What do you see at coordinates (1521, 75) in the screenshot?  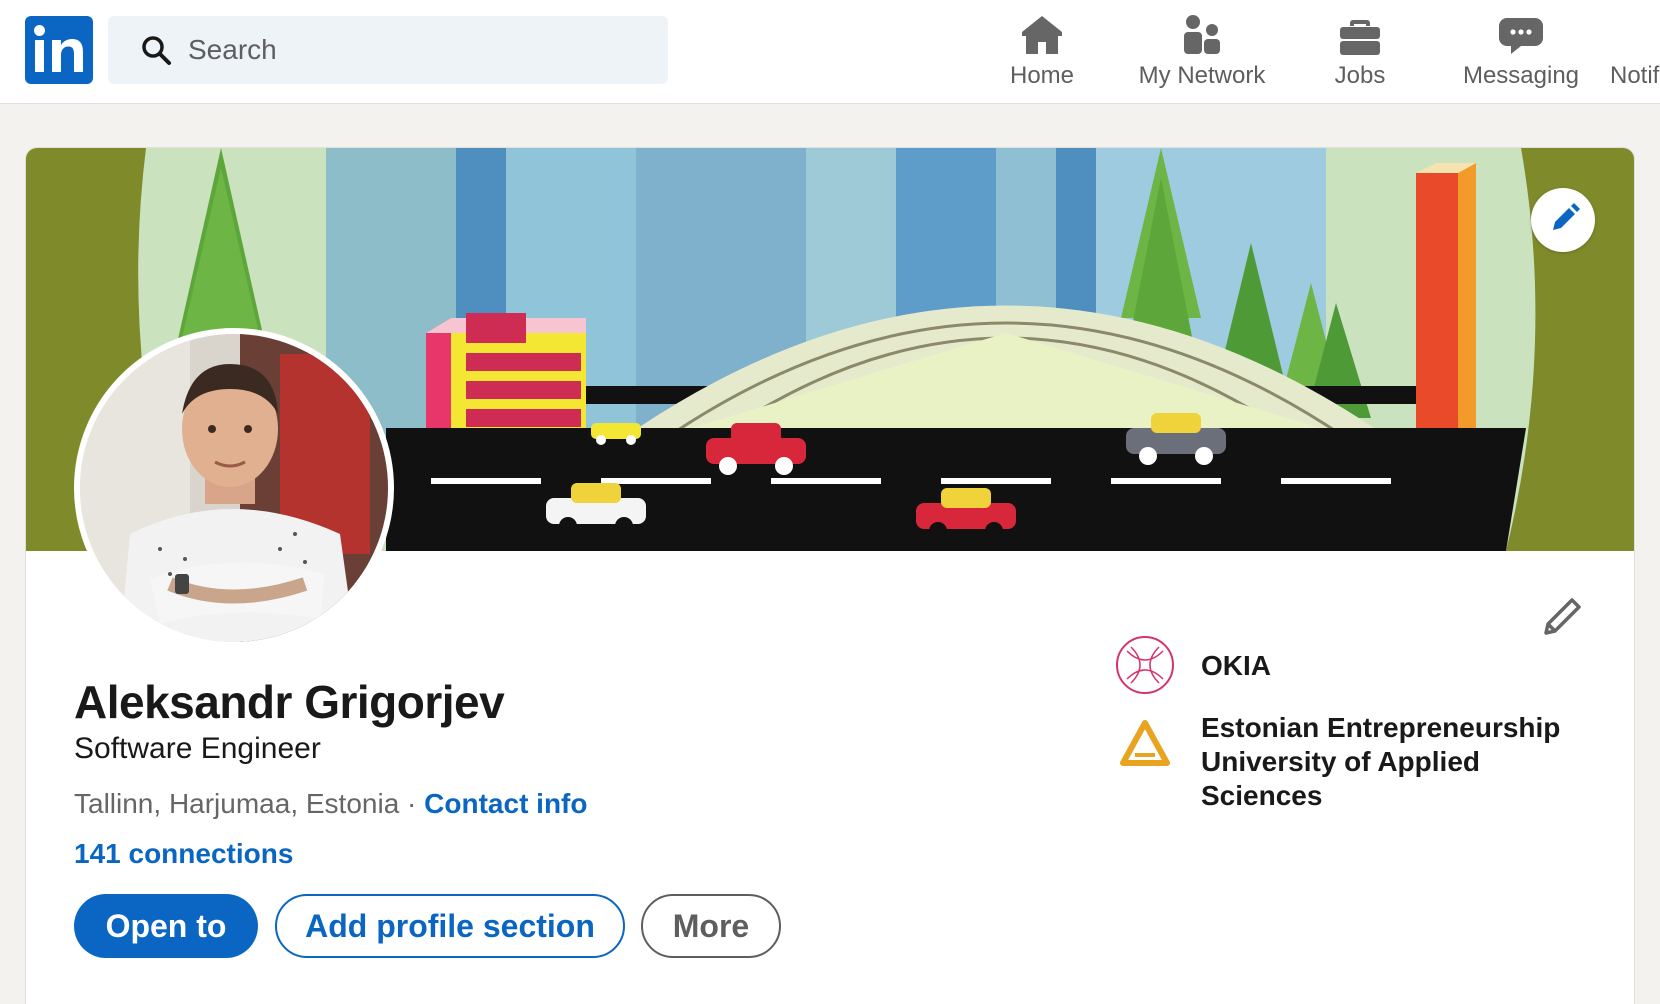 I see `nav-messaging-label: Messaging` at bounding box center [1521, 75].